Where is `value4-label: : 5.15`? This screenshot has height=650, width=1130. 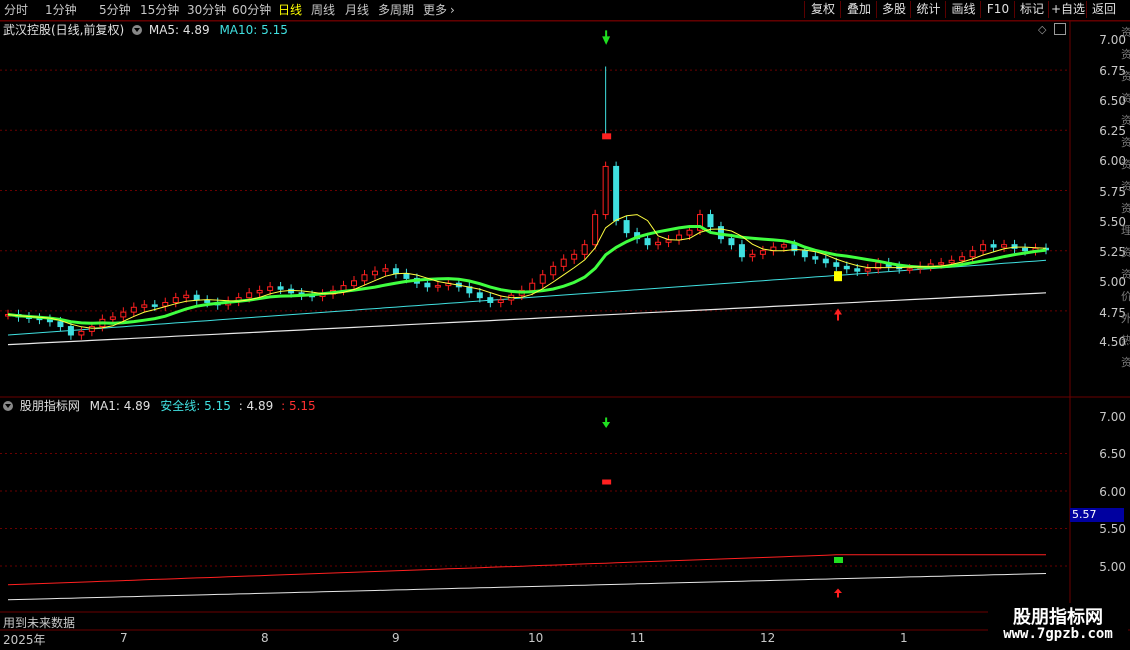
value4-label: : 5.15 is located at coordinates (298, 406).